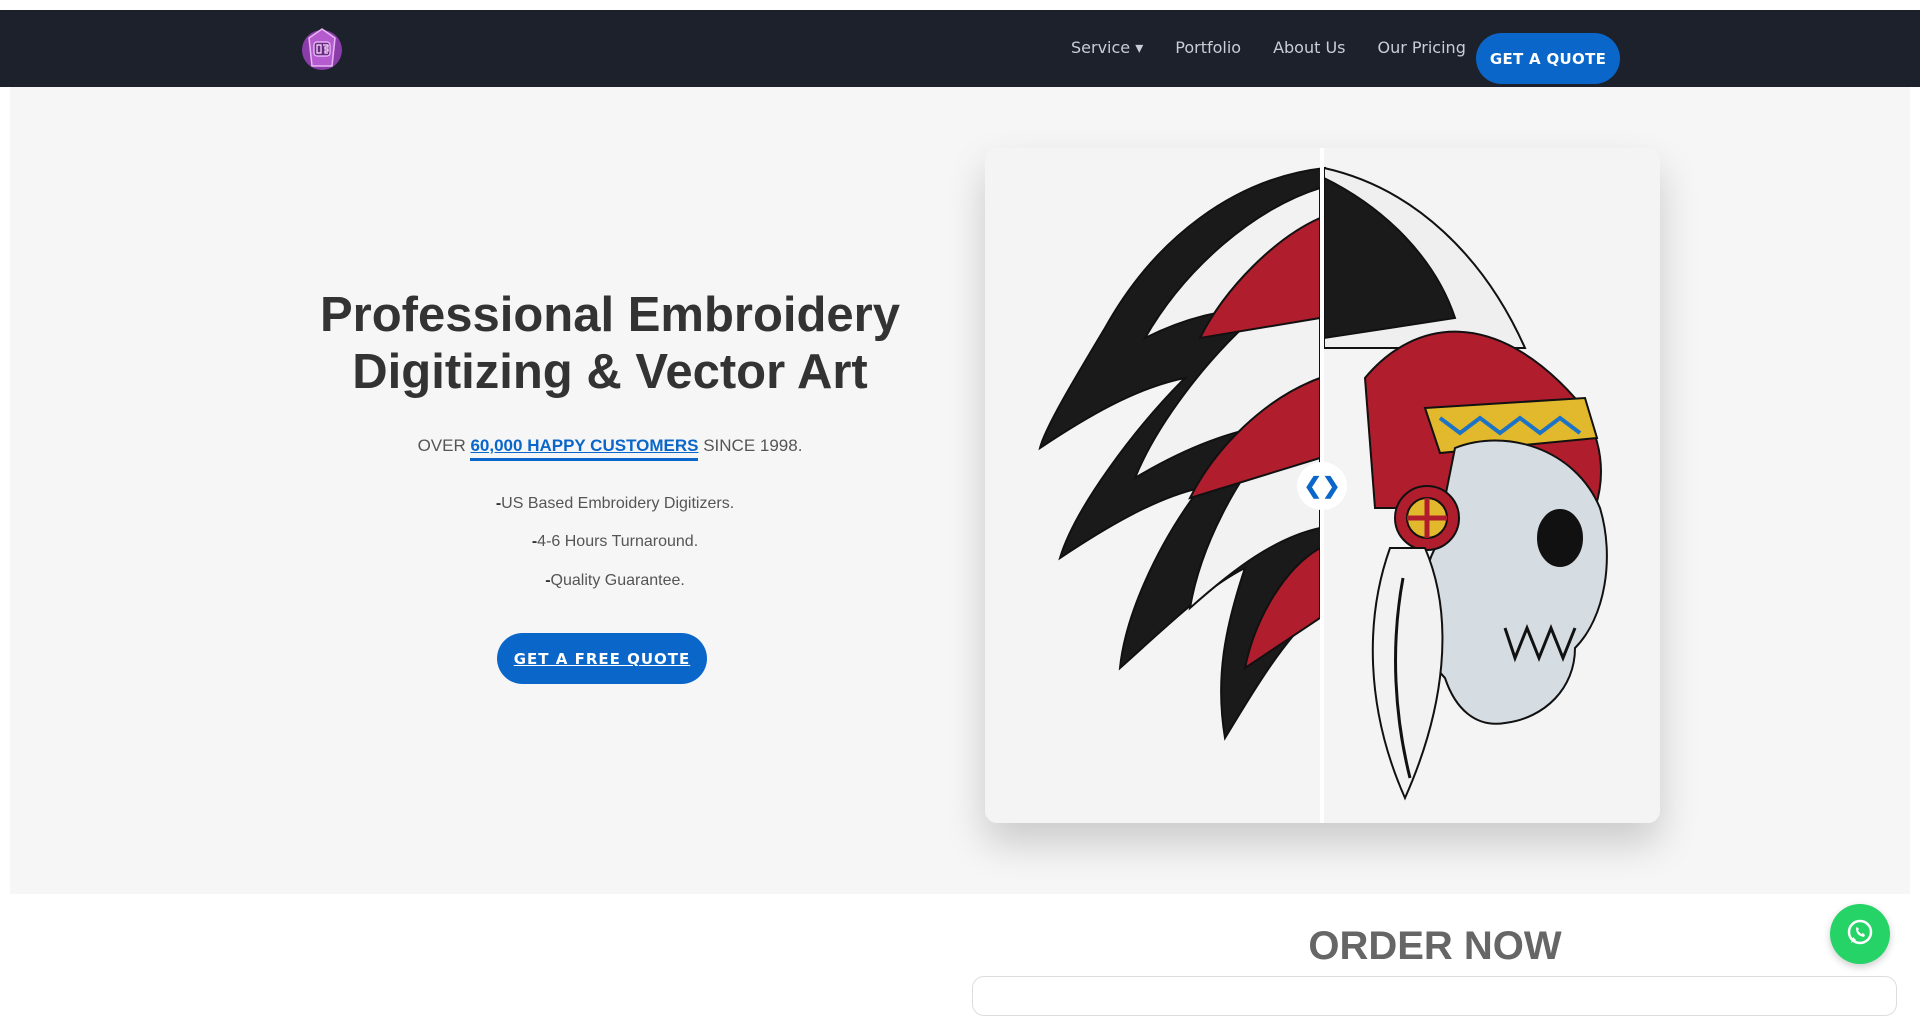 The width and height of the screenshot is (1920, 1016). I want to click on whatsapp-button, so click(1860, 934).